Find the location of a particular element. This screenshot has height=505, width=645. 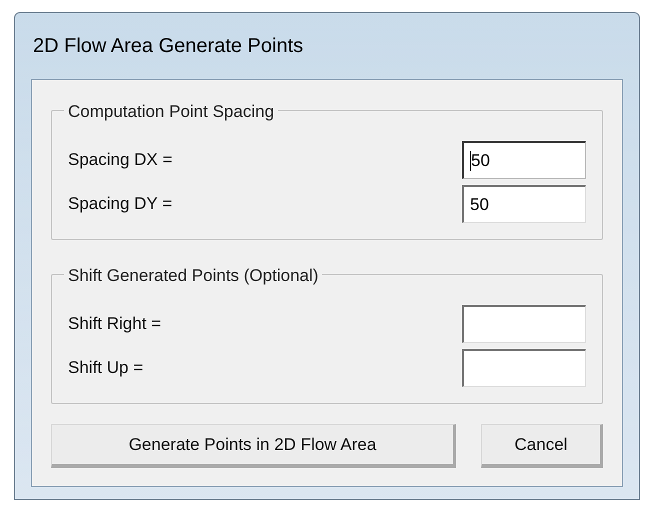

field-label: Spacing DX = is located at coordinates (120, 160).